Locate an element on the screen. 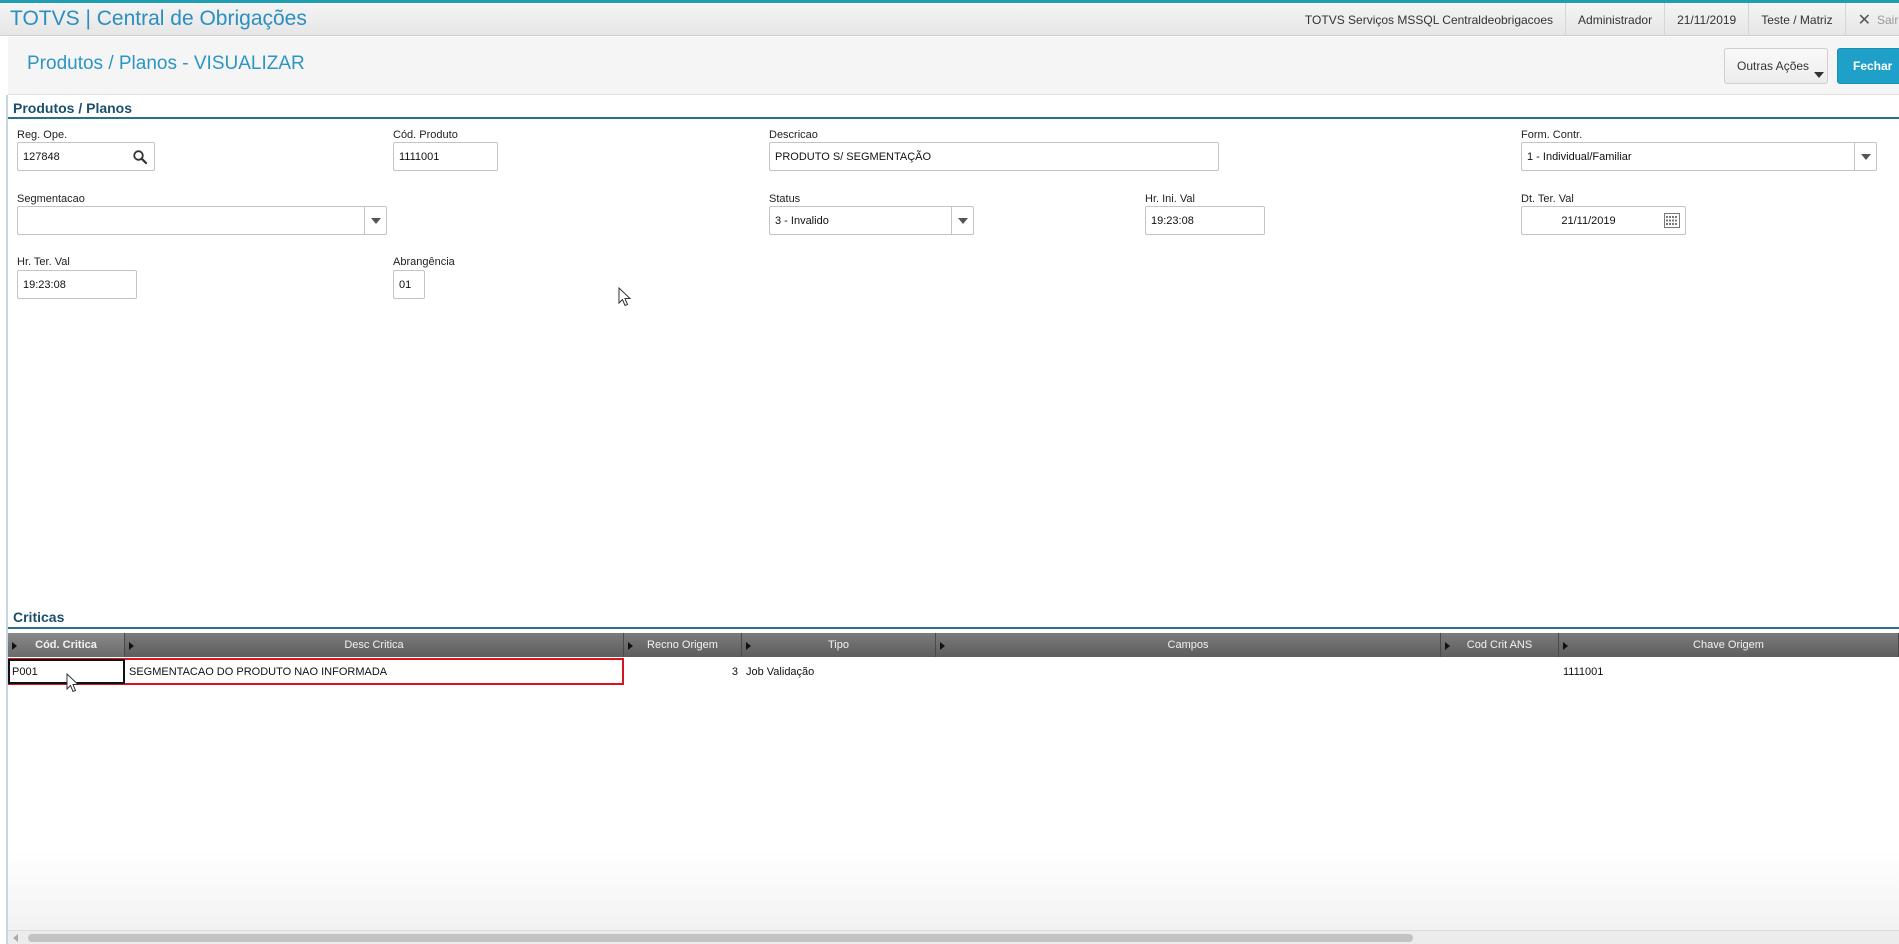 Image resolution: width=1899 pixels, height=944 pixels. form-contr-label: Form. Contr. is located at coordinates (1552, 135).